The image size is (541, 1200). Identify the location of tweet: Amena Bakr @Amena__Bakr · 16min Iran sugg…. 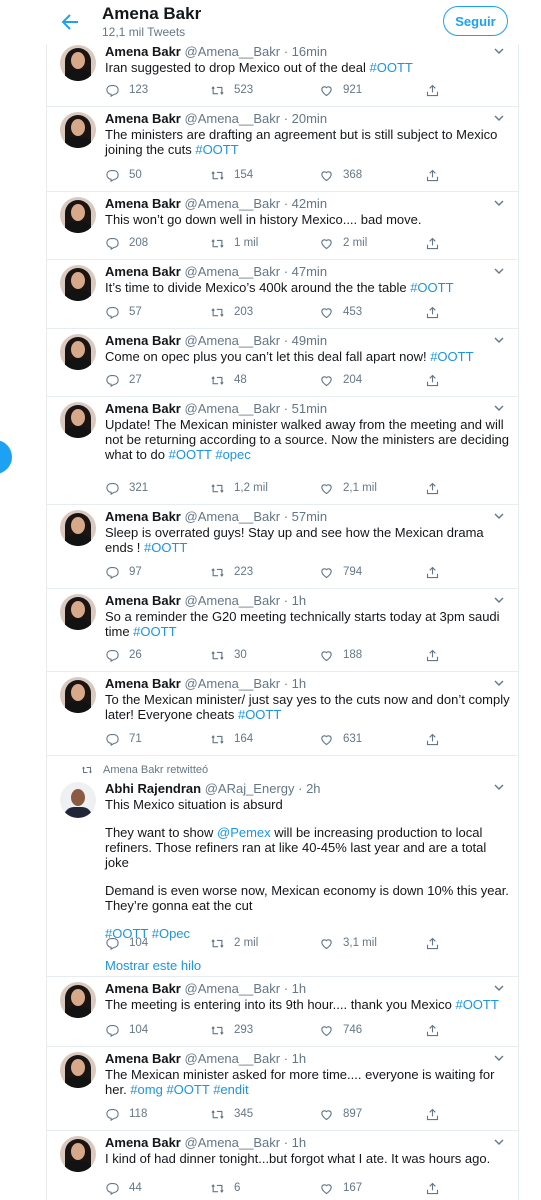
(283, 73).